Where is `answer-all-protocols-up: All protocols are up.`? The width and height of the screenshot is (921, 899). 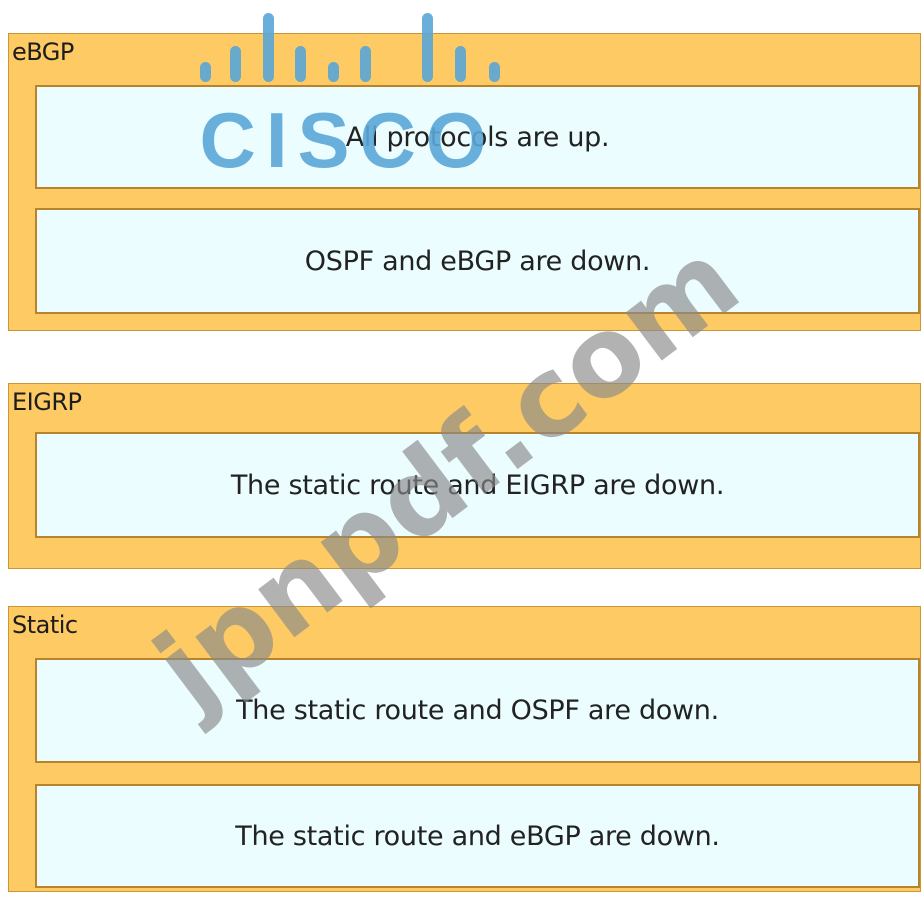
answer-all-protocols-up: All protocols are up. is located at coordinates (477, 137).